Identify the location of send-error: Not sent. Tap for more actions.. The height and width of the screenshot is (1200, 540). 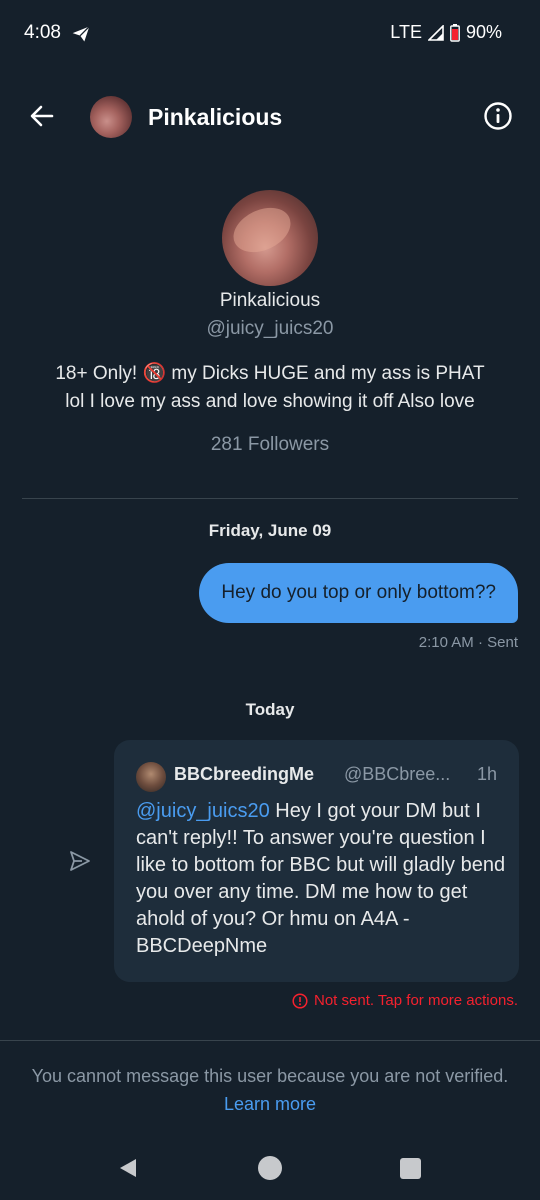
(405, 1000).